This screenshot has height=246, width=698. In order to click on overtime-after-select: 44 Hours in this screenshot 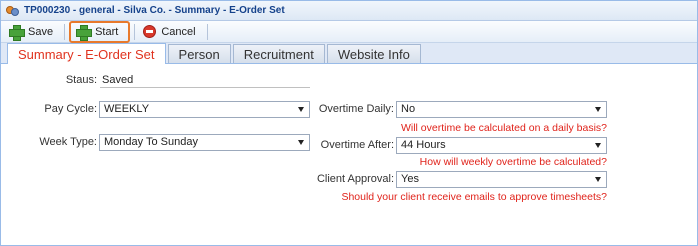, I will do `click(501, 145)`.